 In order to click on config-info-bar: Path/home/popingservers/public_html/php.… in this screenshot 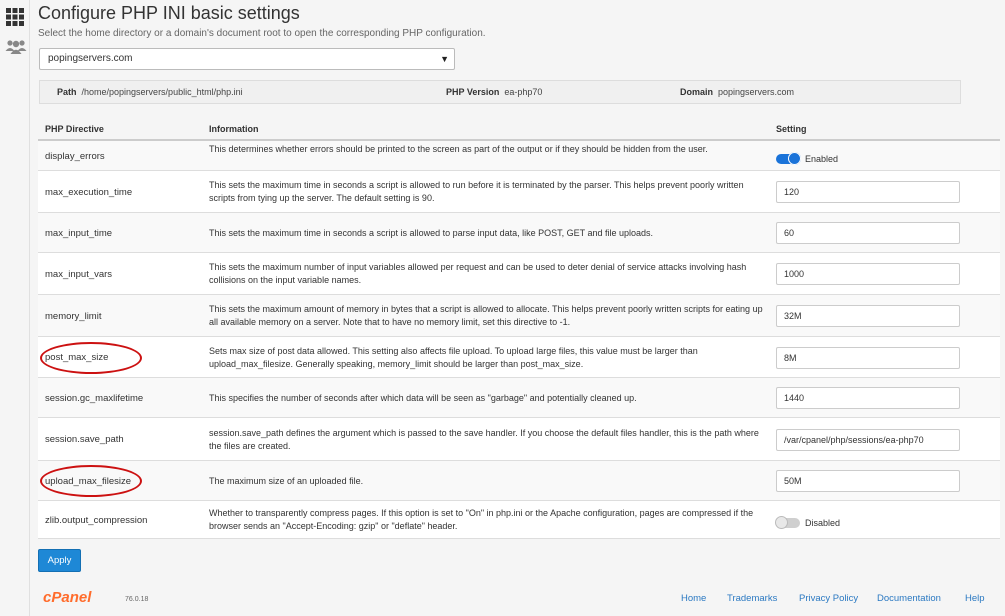, I will do `click(500, 92)`.